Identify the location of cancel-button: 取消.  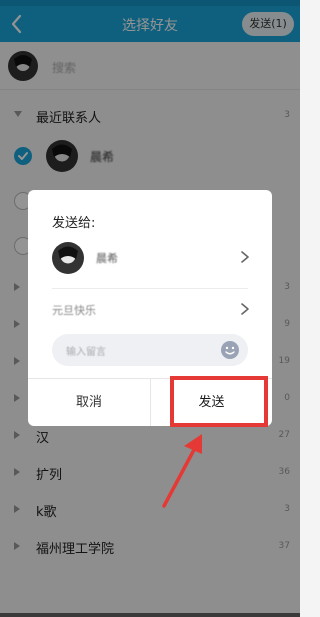
(89, 402).